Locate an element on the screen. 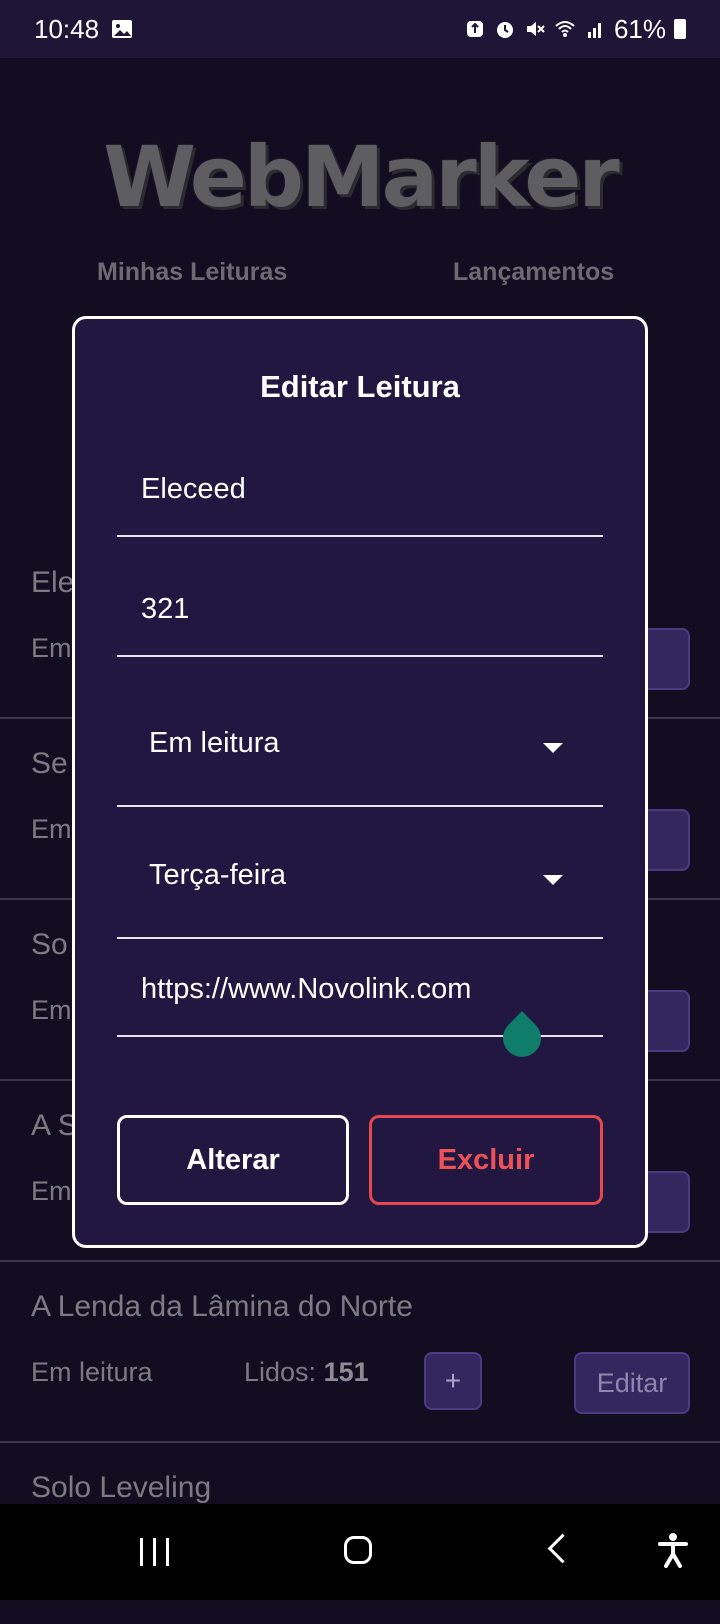 The height and width of the screenshot is (1624, 720). weekday-value: Terça-feira is located at coordinates (217, 875).